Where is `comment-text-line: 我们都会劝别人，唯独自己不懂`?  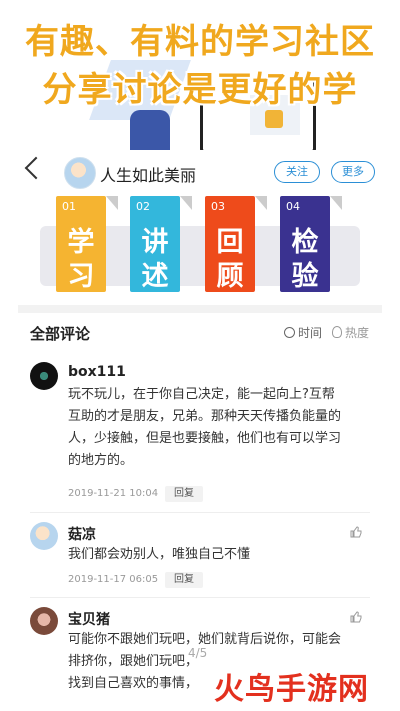 comment-text-line: 我们都会劝别人，唯独自己不懂 is located at coordinates (159, 554).